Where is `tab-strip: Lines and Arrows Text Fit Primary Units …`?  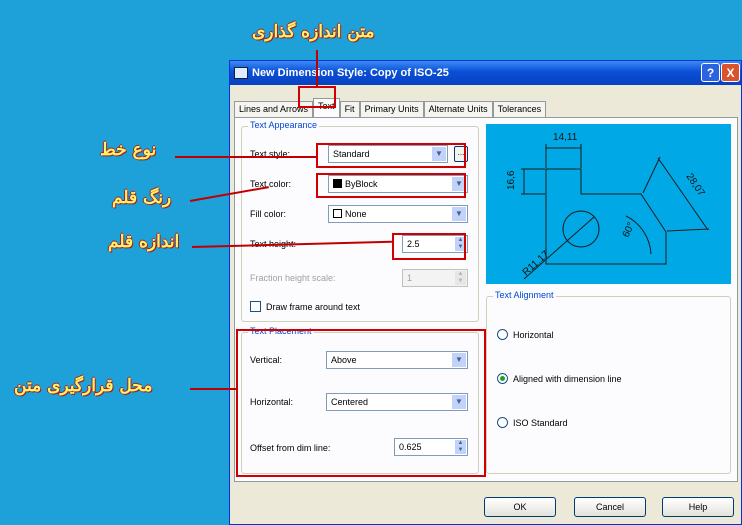
tab-strip: Lines and Arrows Text Fit Primary Units … is located at coordinates (390, 107).